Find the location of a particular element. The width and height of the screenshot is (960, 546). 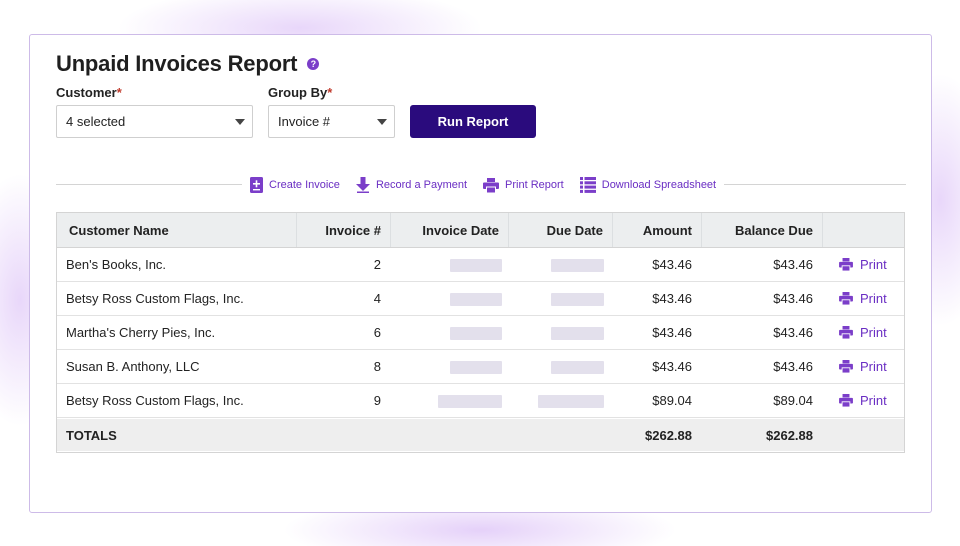

column-header-customer: Customer Name is located at coordinates (119, 230).